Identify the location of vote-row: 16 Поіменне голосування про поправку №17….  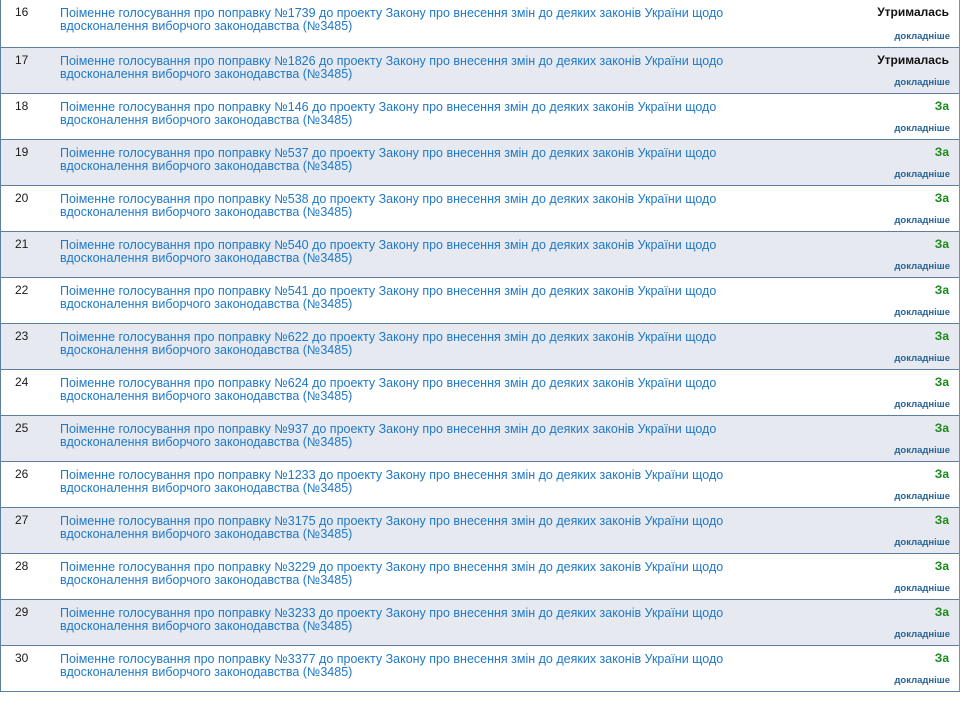
(479, 24).